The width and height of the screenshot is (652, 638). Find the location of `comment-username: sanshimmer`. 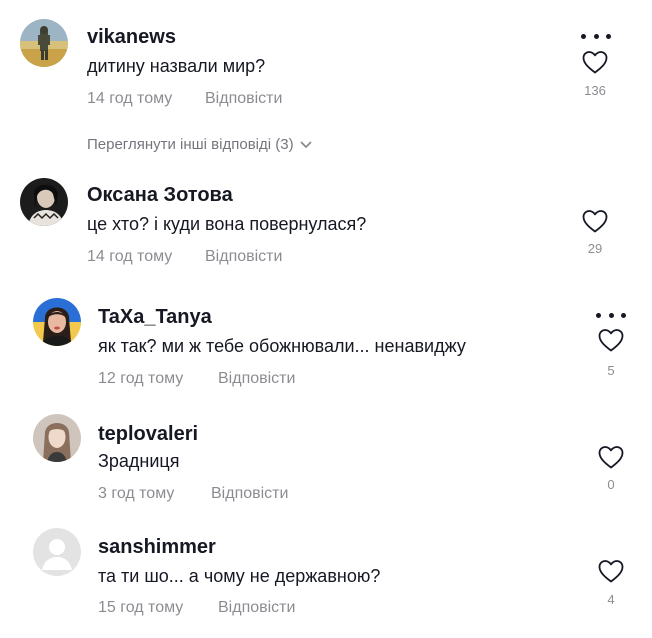

comment-username: sanshimmer is located at coordinates (157, 547).